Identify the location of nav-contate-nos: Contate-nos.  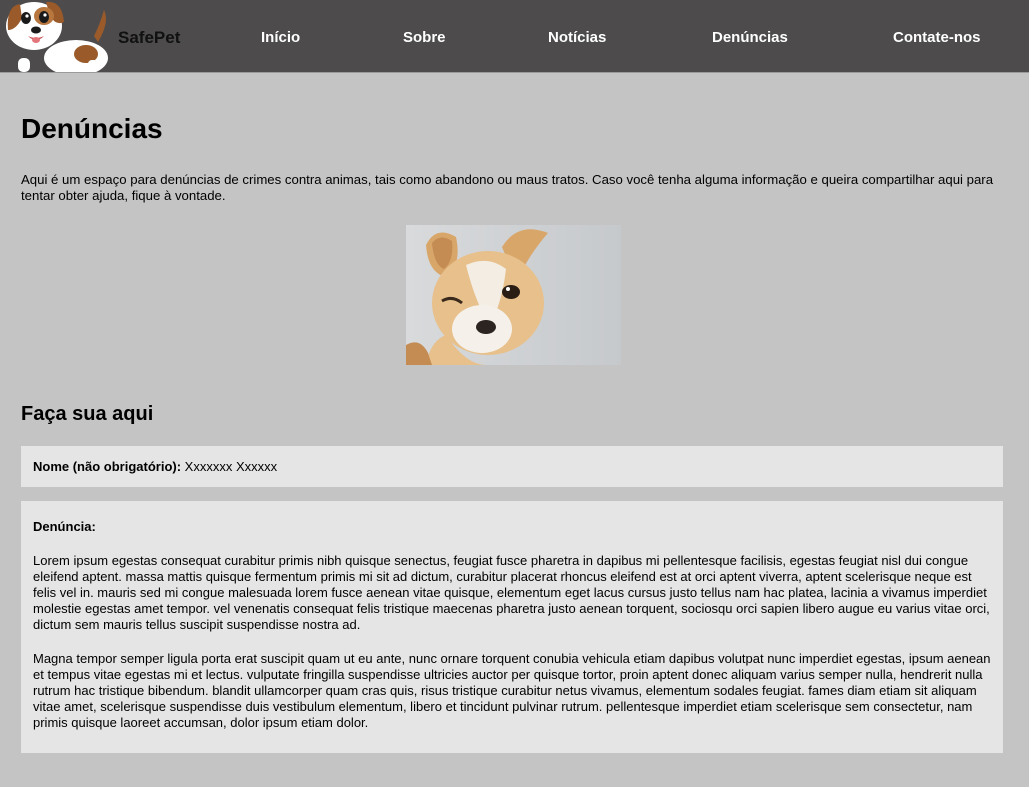
(937, 37).